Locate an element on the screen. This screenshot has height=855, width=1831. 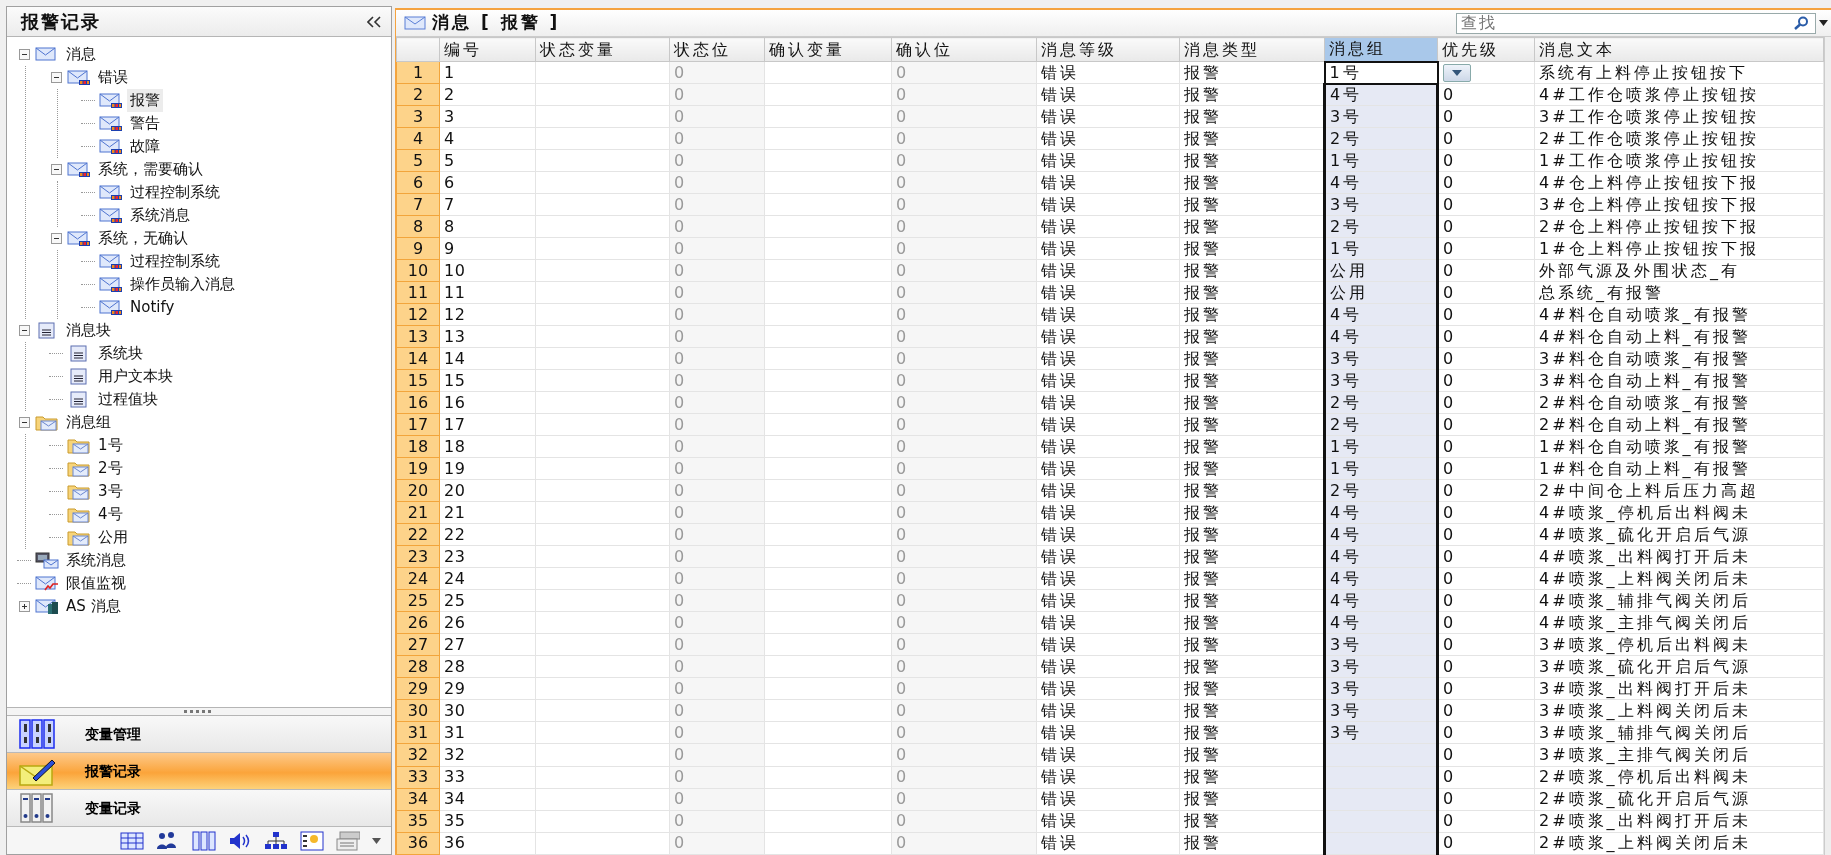
column-header: 消息组 is located at coordinates (1381, 49).